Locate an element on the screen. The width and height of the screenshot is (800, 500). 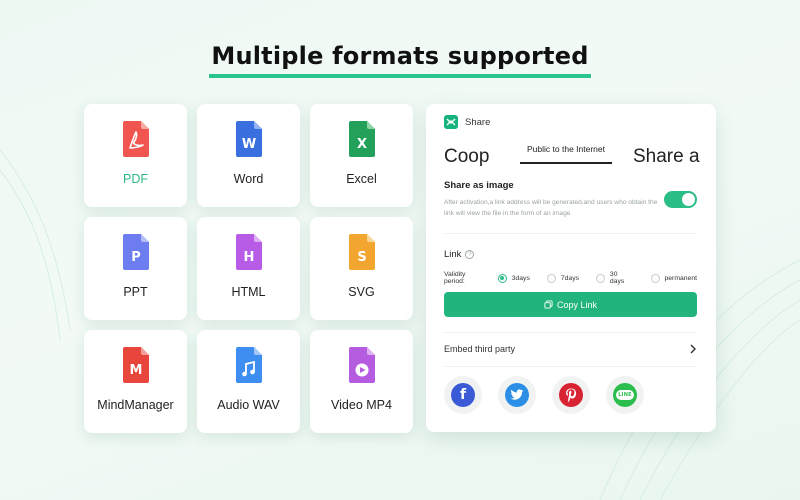
share-twitter-button is located at coordinates (517, 395).